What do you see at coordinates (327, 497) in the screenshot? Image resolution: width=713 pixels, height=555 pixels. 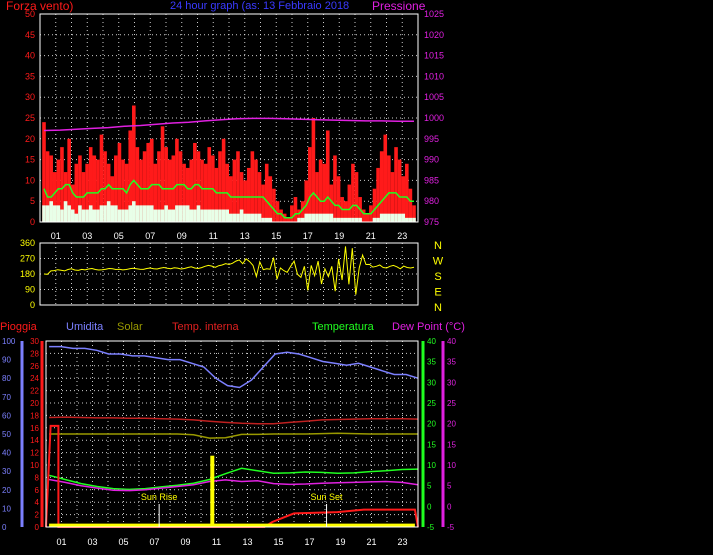 I see `sun-marker-label: Sun Set` at bounding box center [327, 497].